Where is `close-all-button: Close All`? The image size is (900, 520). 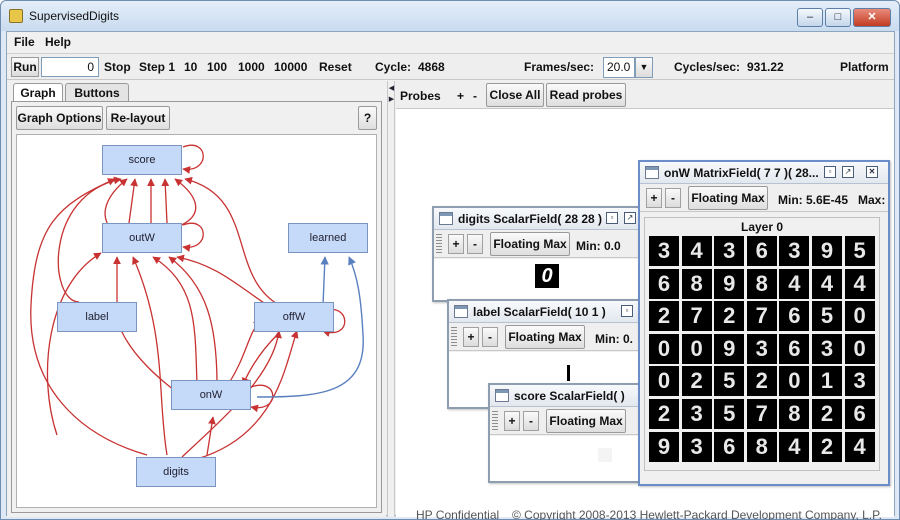
close-all-button: Close All is located at coordinates (515, 95).